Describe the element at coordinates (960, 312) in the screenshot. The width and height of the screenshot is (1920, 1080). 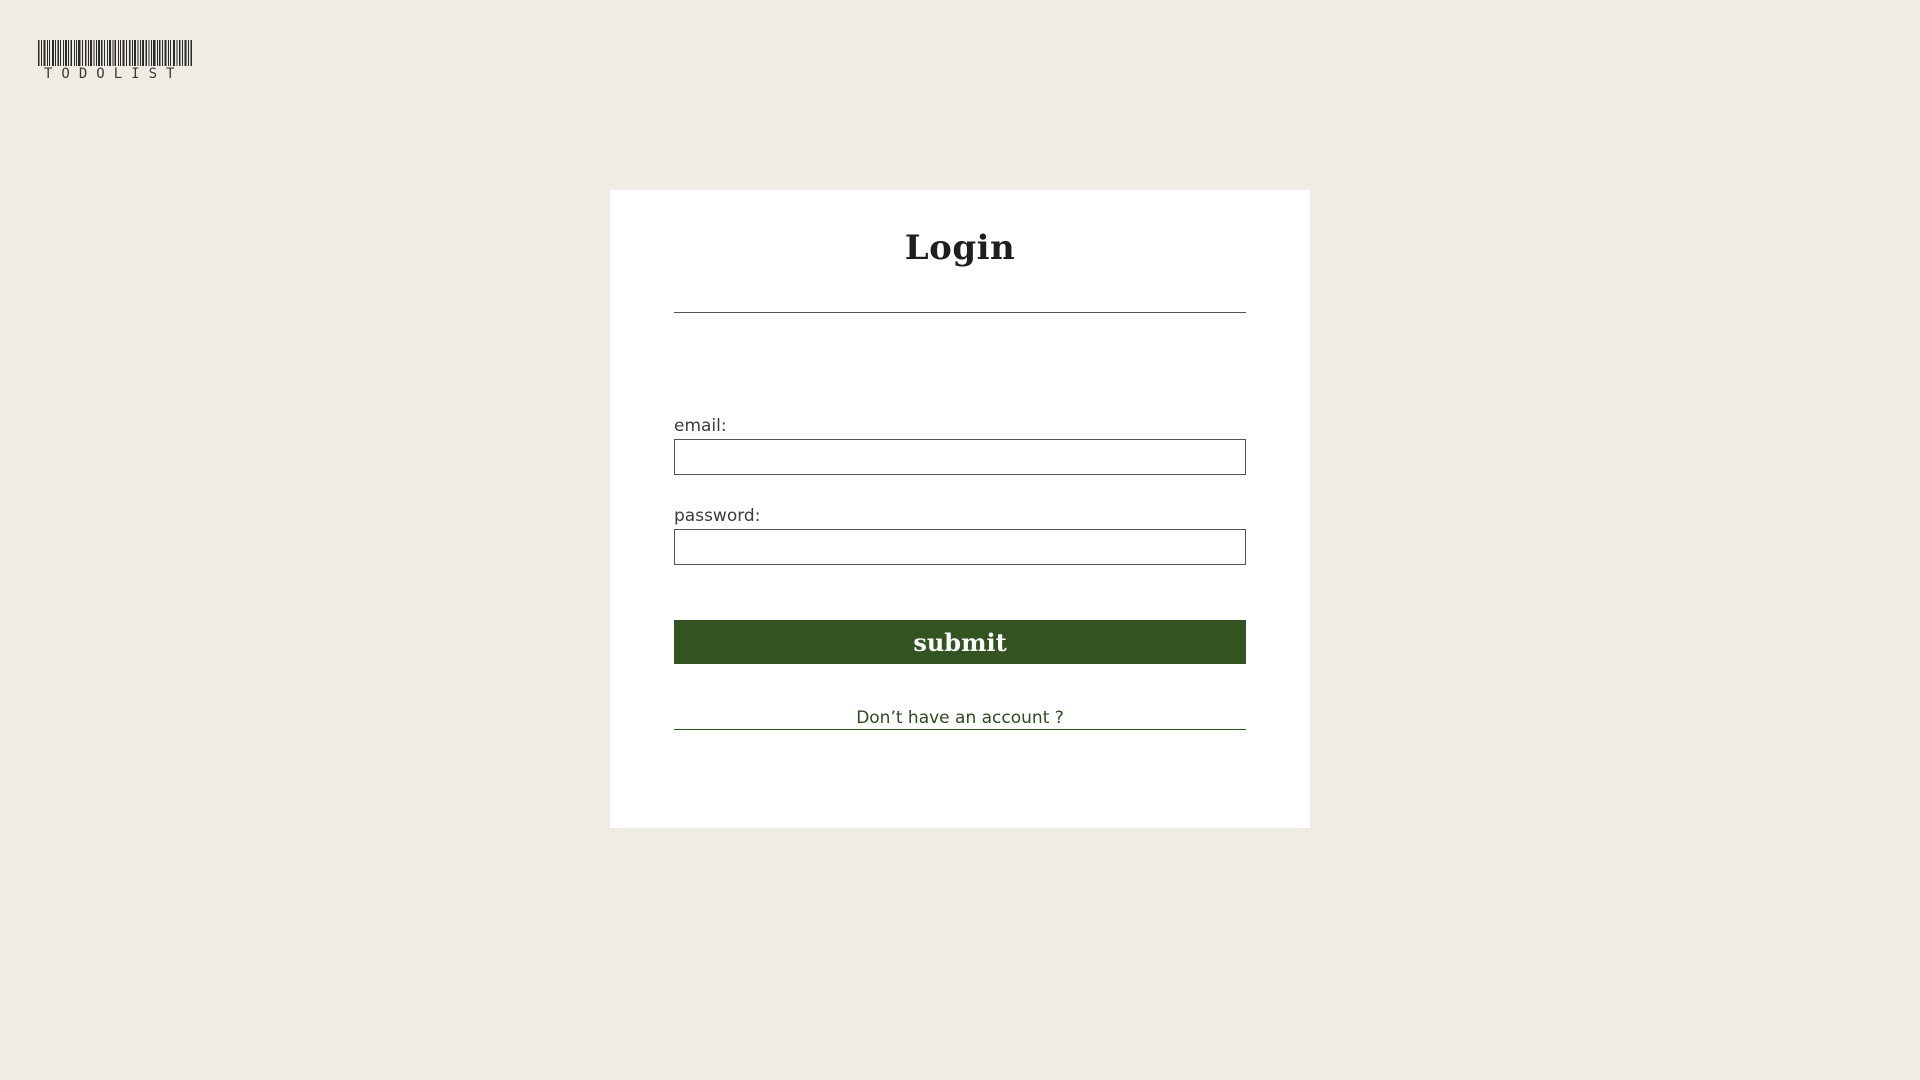
I see `title-divider` at that location.